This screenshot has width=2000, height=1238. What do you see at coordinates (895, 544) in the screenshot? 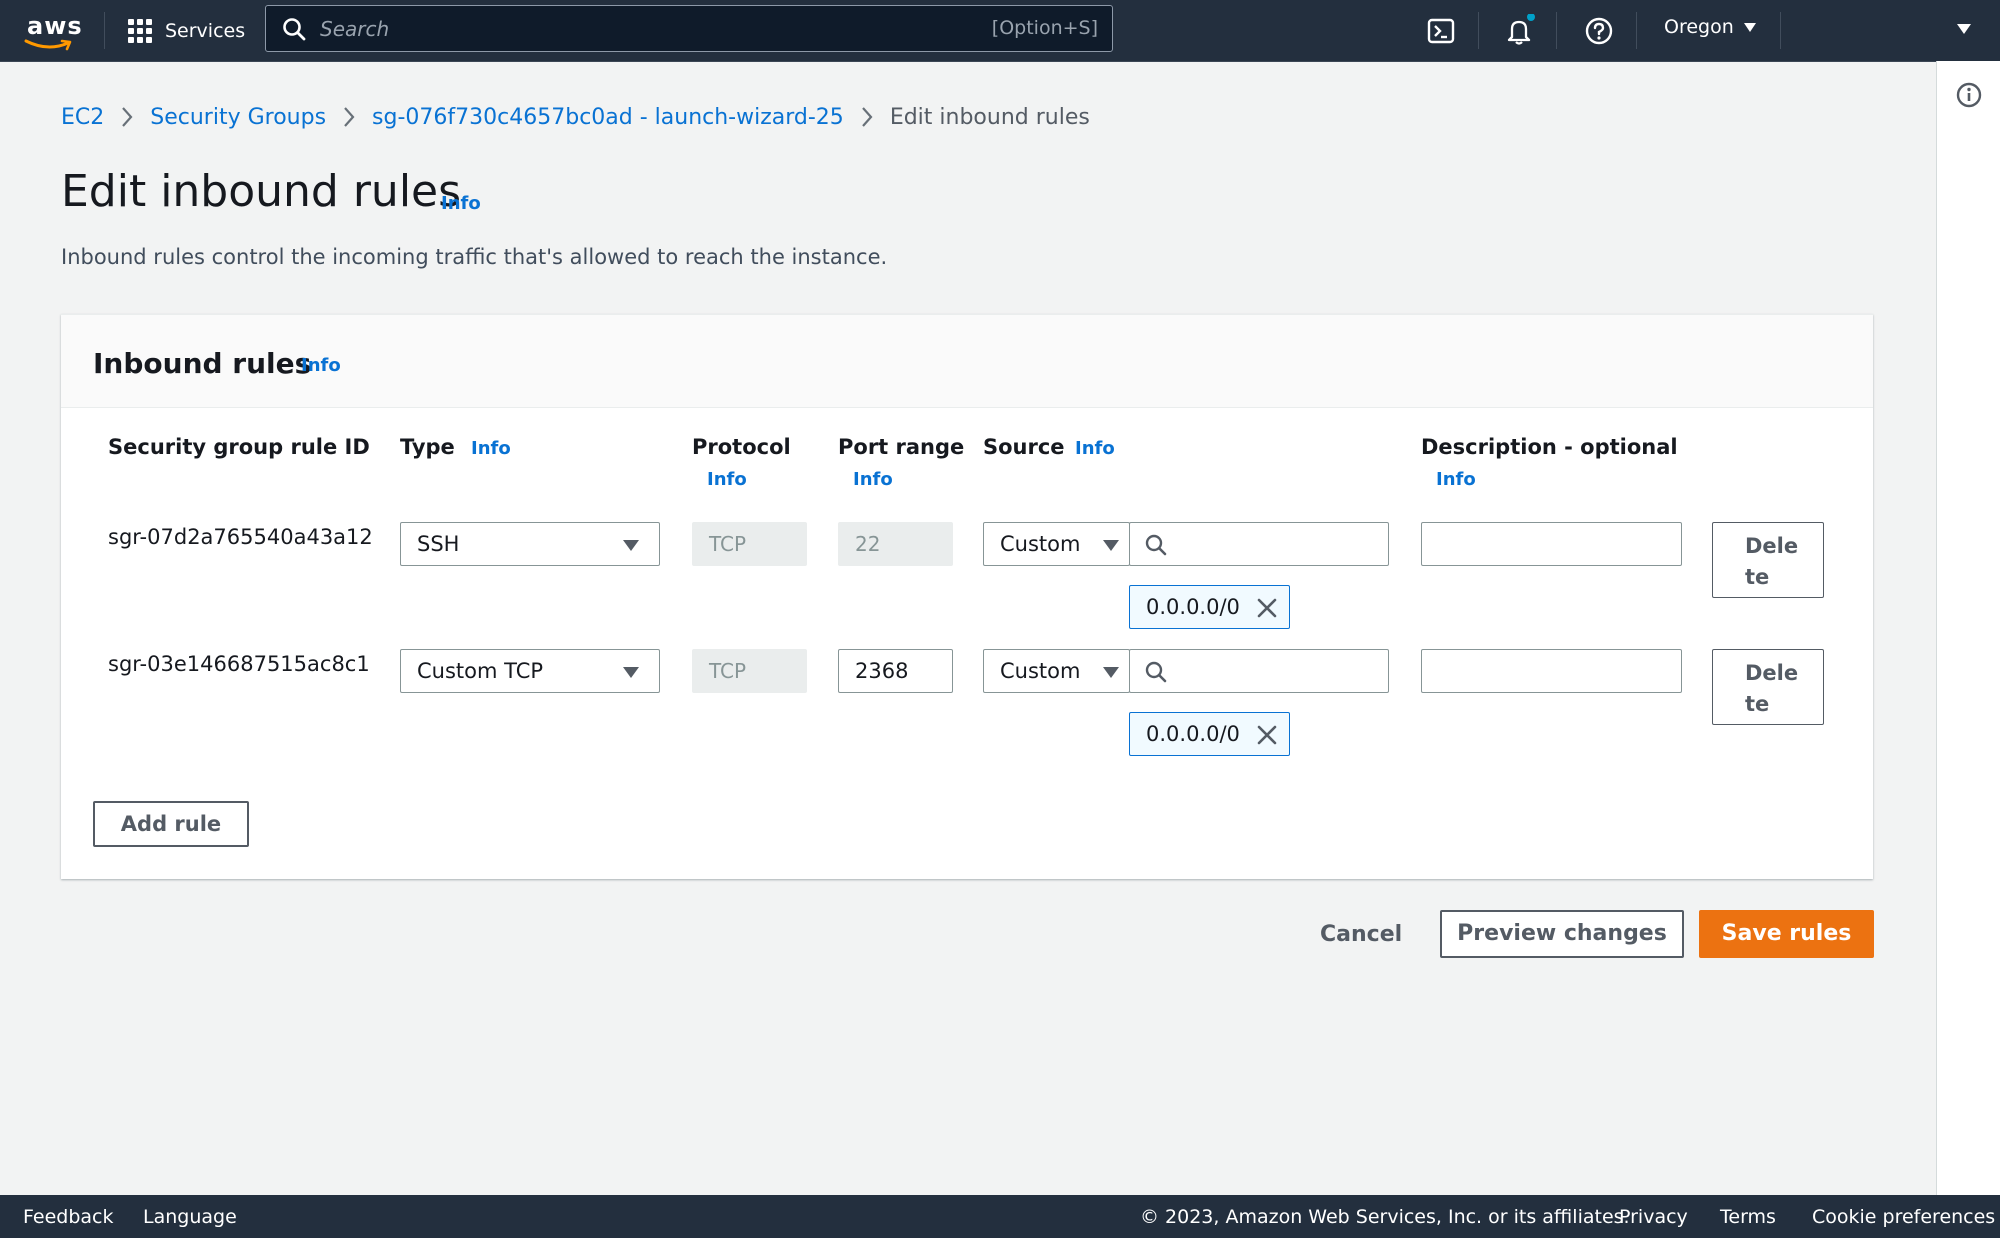
I see `port-range-field: 22` at bounding box center [895, 544].